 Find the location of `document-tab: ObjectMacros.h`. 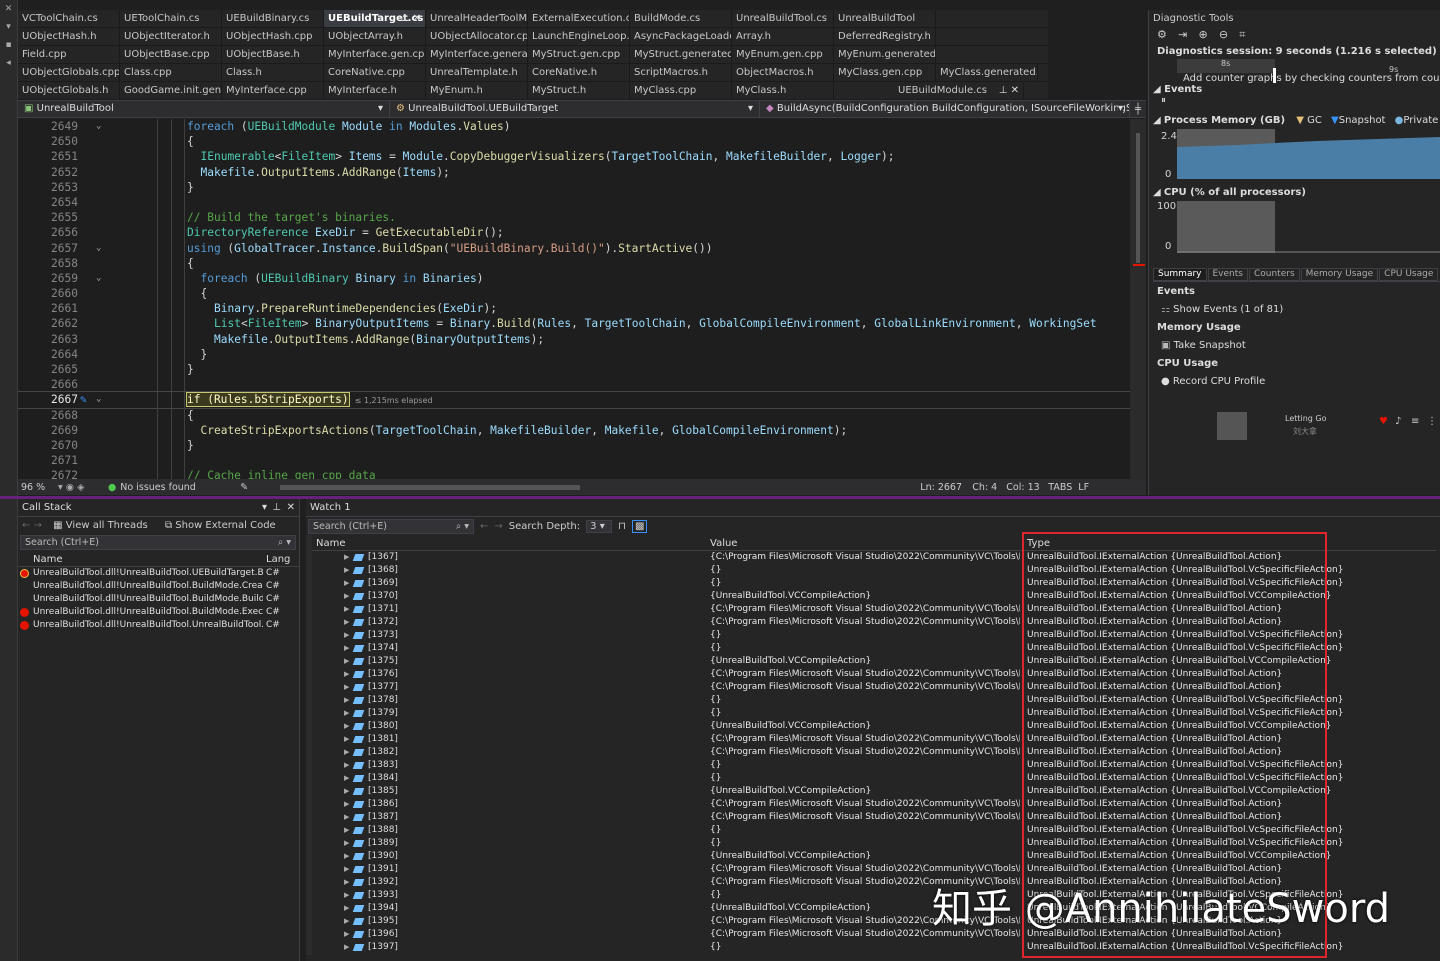

document-tab: ObjectMacros.h is located at coordinates (783, 72).